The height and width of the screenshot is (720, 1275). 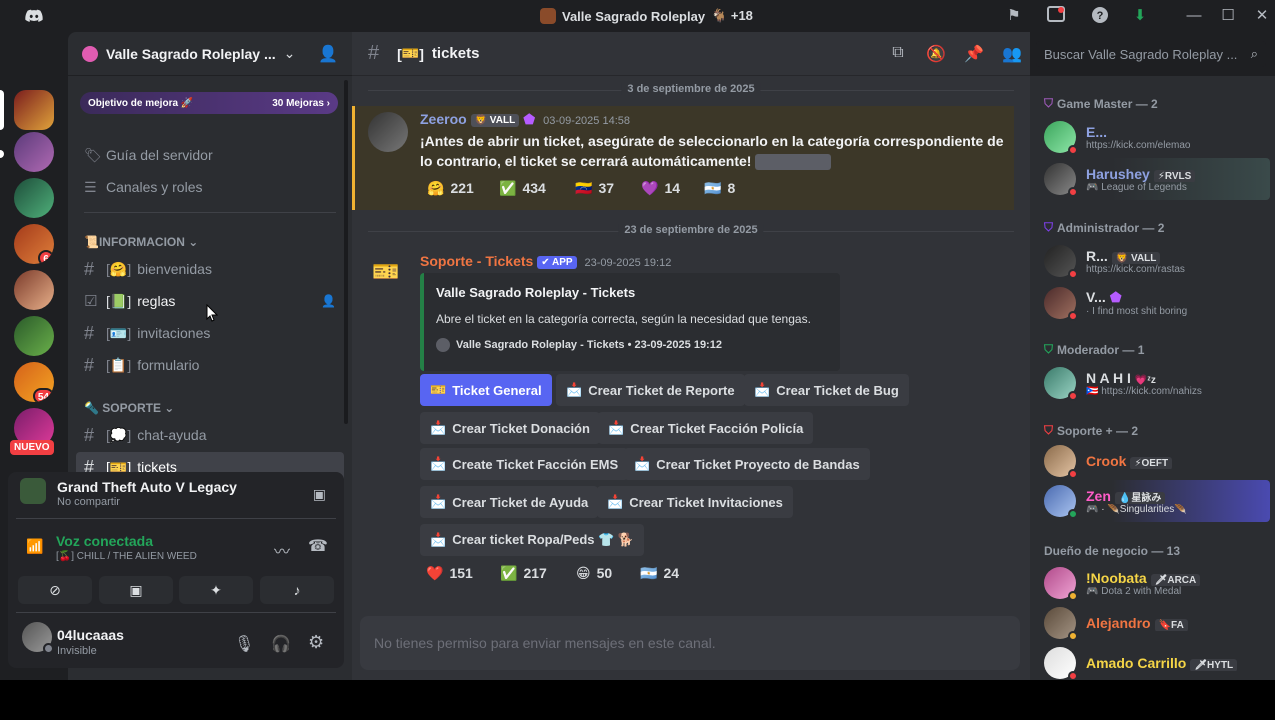 What do you see at coordinates (316, 642) in the screenshot?
I see `settings-gear-icon: ⚙` at bounding box center [316, 642].